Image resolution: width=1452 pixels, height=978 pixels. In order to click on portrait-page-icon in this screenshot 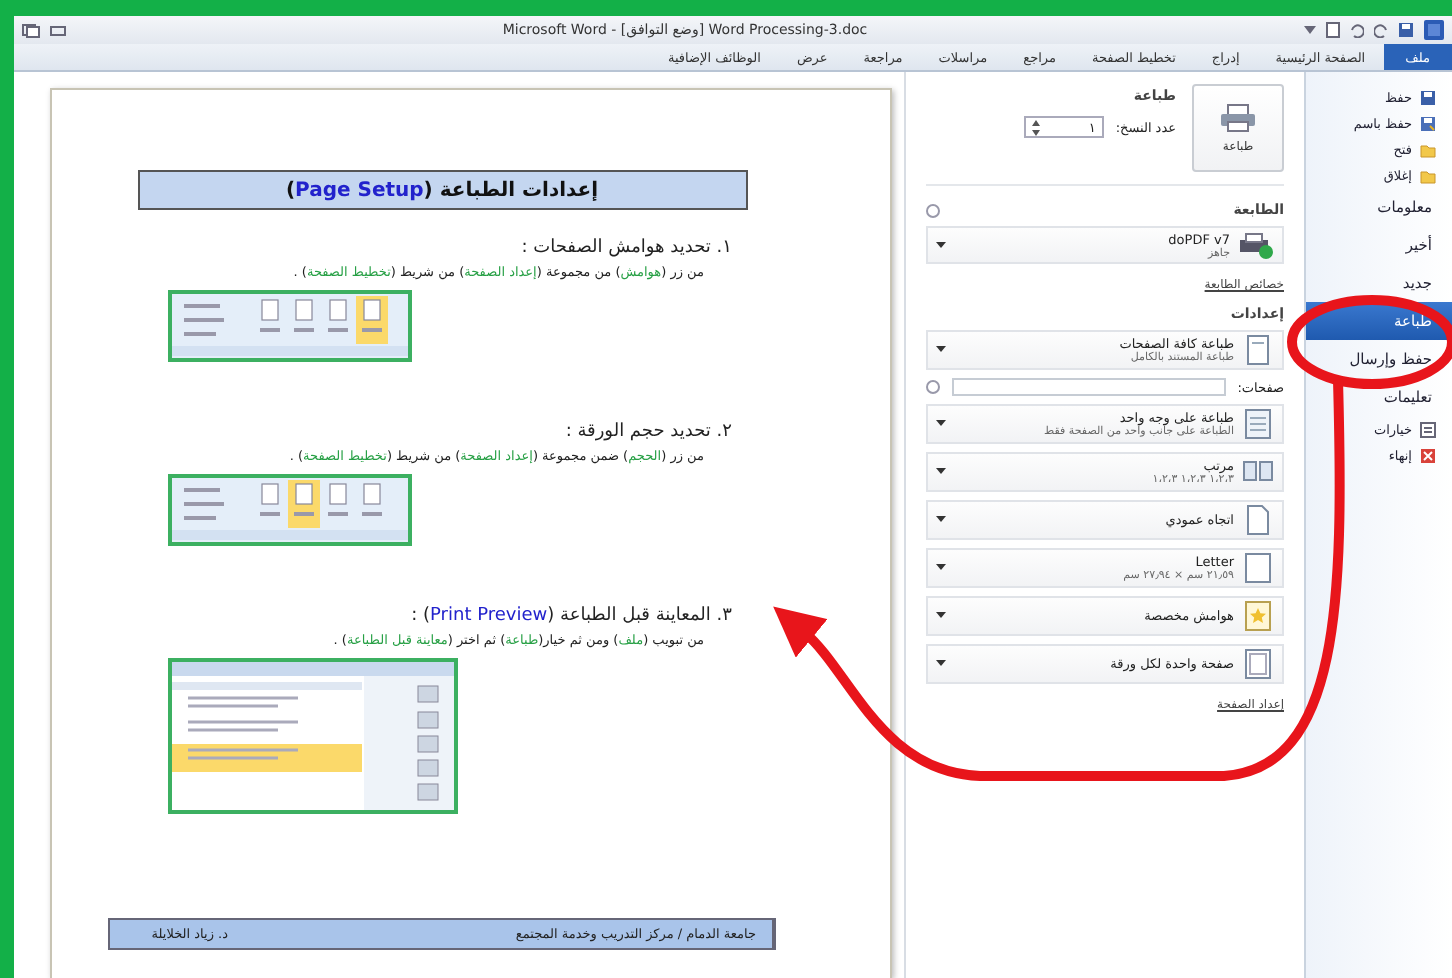, I will do `click(1258, 520)`.